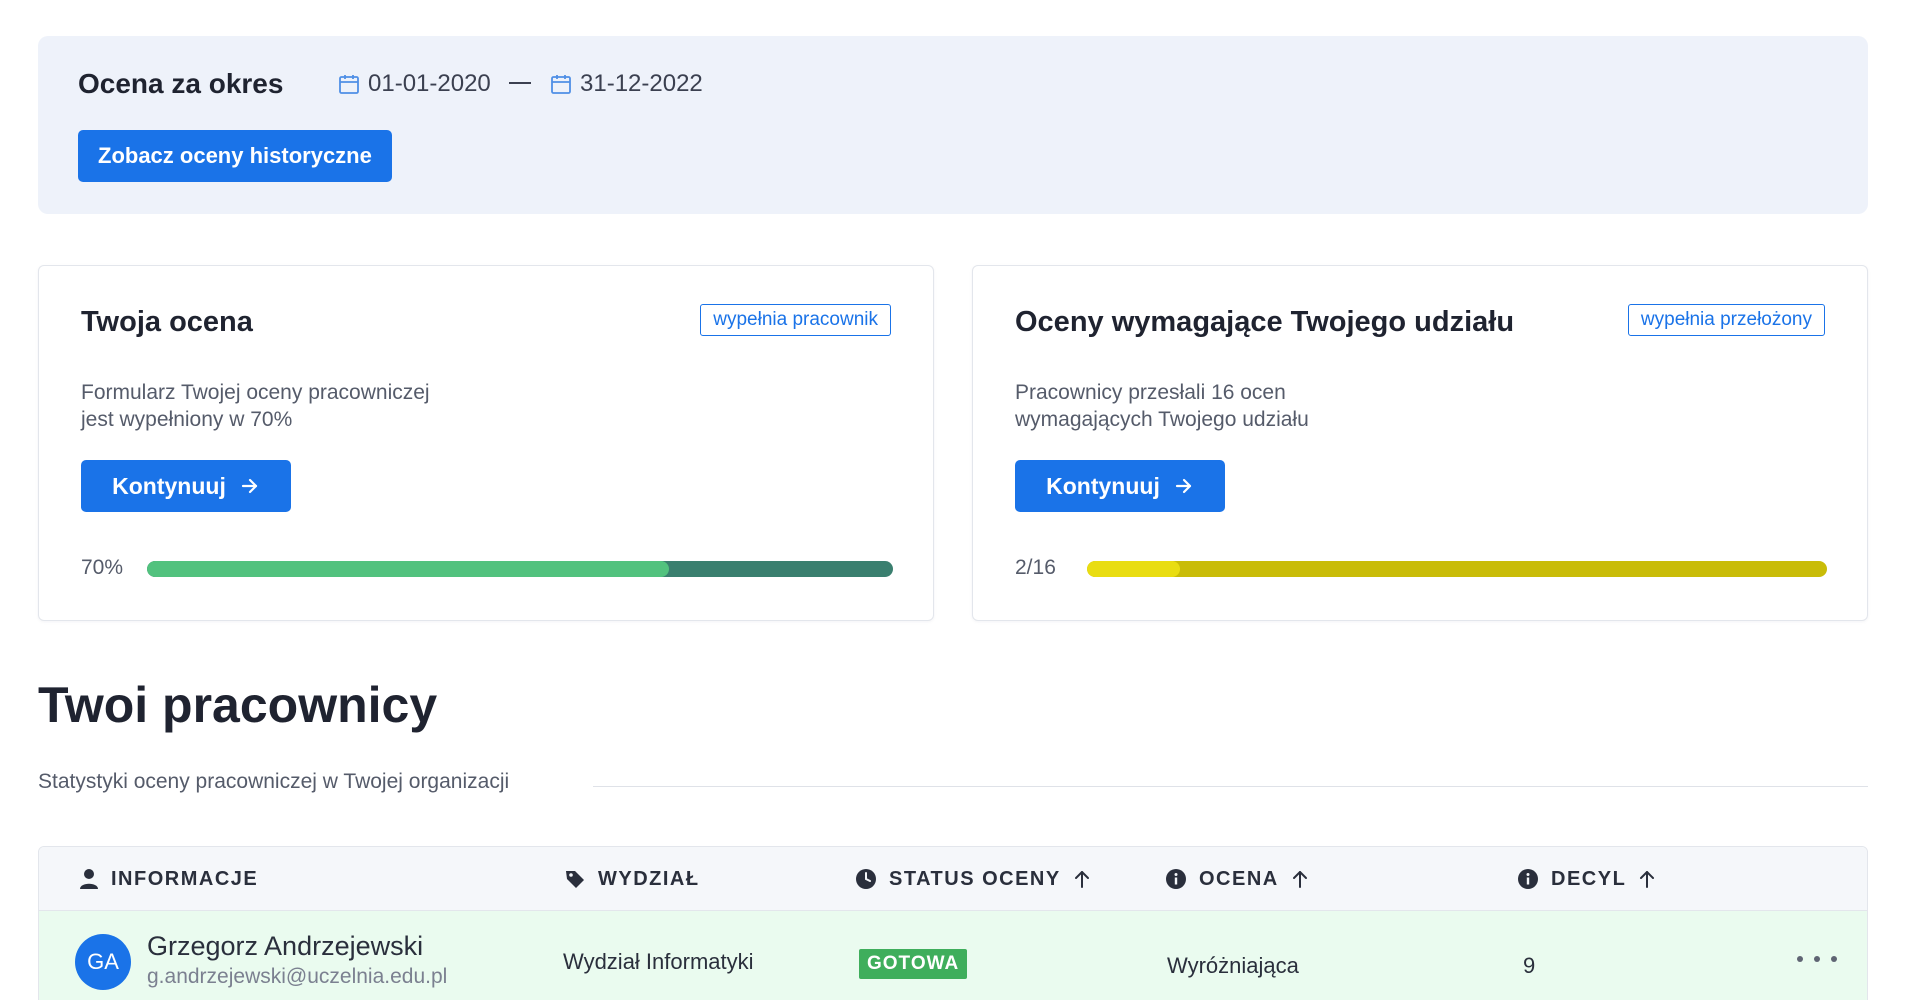  Describe the element at coordinates (913, 964) in the screenshot. I see `status-badge: GOTOWA` at that location.